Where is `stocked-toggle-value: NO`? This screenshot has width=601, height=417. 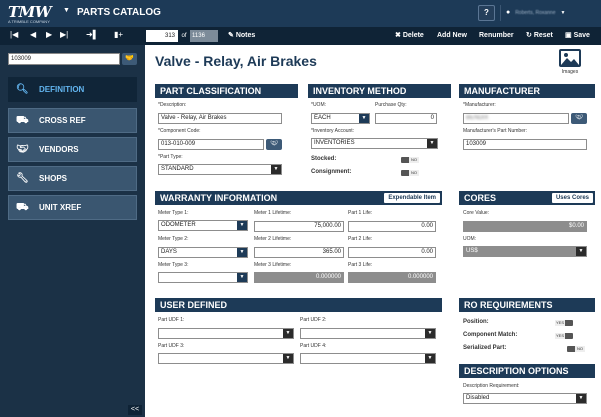
stocked-toggle-value: NO is located at coordinates (414, 160).